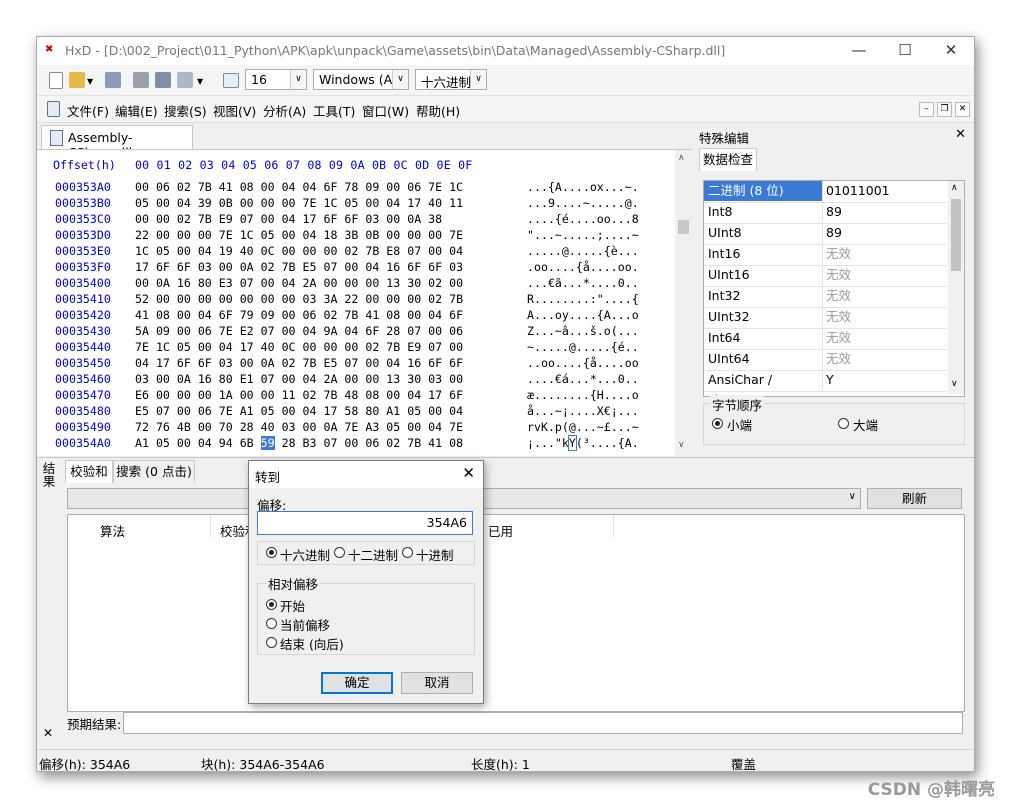 Image resolution: width=1009 pixels, height=806 pixels. I want to click on inspector-row: Int16 无效, so click(825, 255).